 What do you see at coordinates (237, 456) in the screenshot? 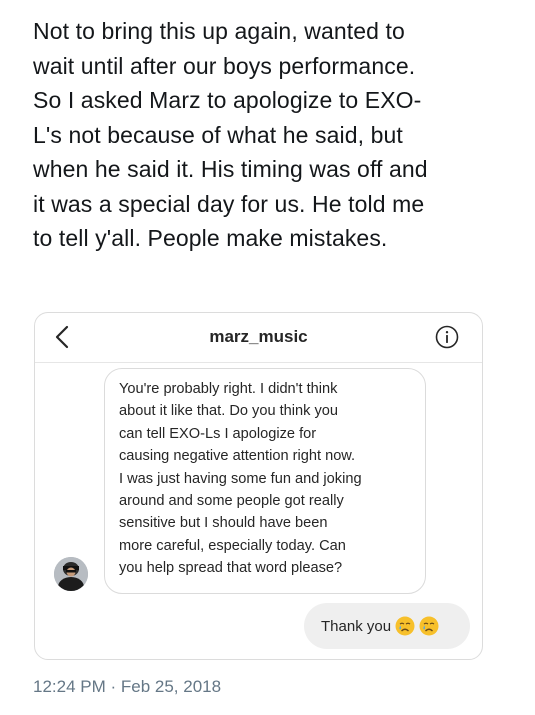
I see `message-line: causing negative attention right now.` at bounding box center [237, 456].